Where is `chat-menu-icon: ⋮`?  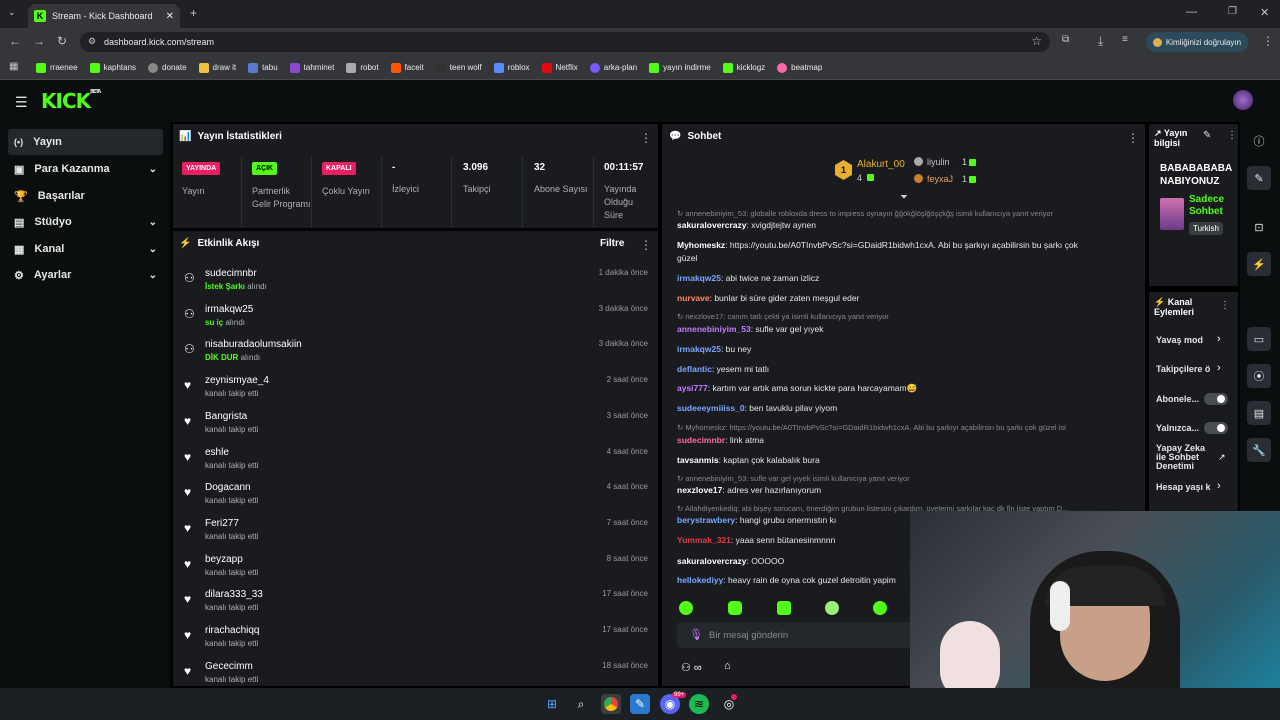
chat-menu-icon: ⋮ is located at coordinates (1133, 138).